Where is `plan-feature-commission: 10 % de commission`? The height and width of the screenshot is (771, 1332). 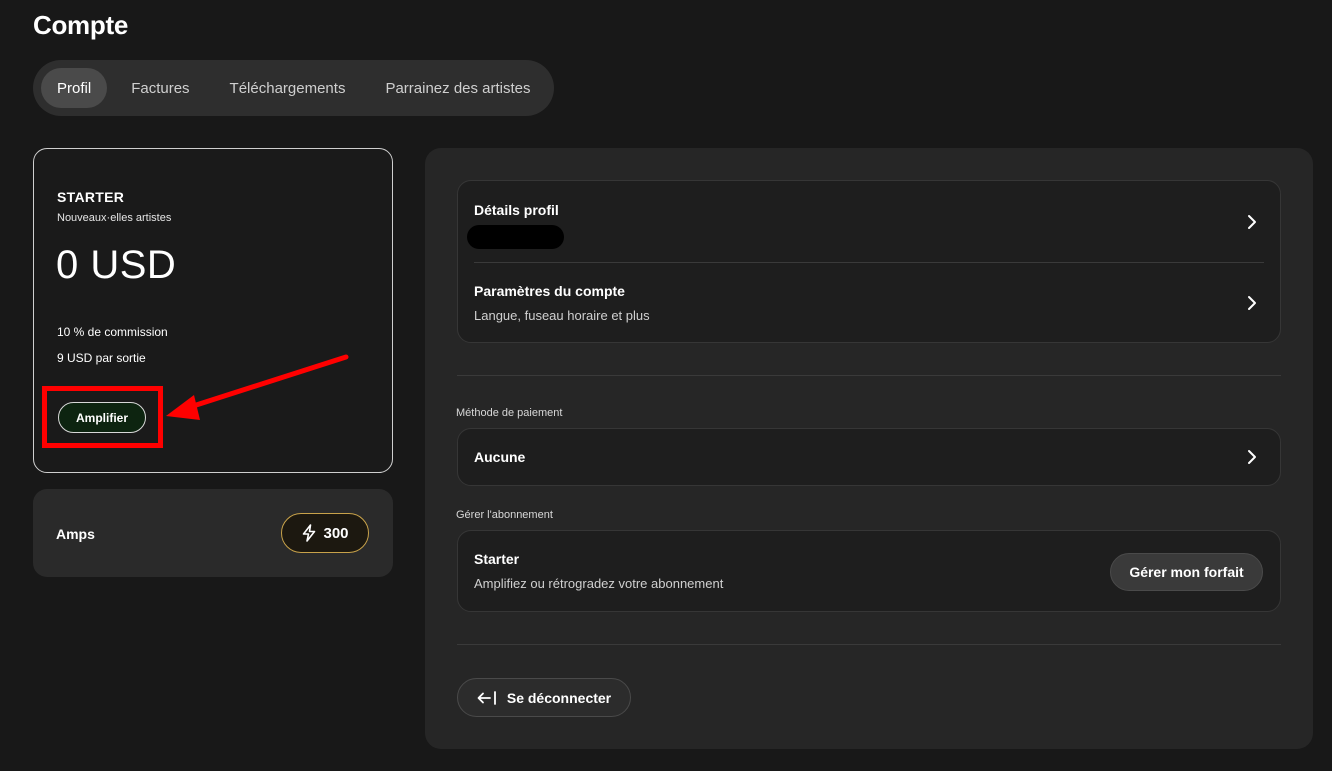 plan-feature-commission: 10 % de commission is located at coordinates (112, 332).